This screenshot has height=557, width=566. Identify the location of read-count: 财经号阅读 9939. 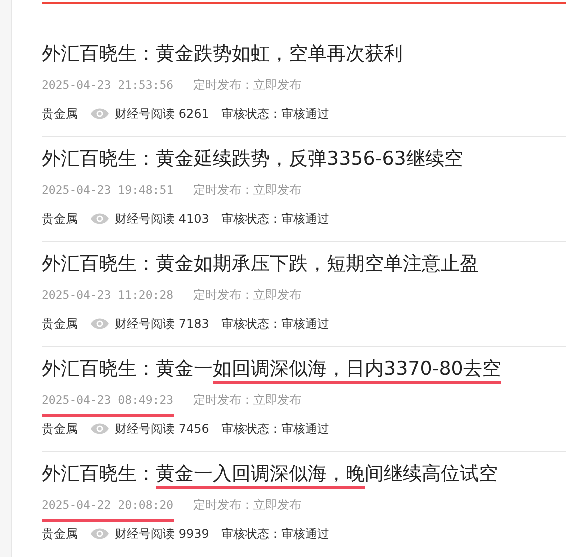
(162, 534).